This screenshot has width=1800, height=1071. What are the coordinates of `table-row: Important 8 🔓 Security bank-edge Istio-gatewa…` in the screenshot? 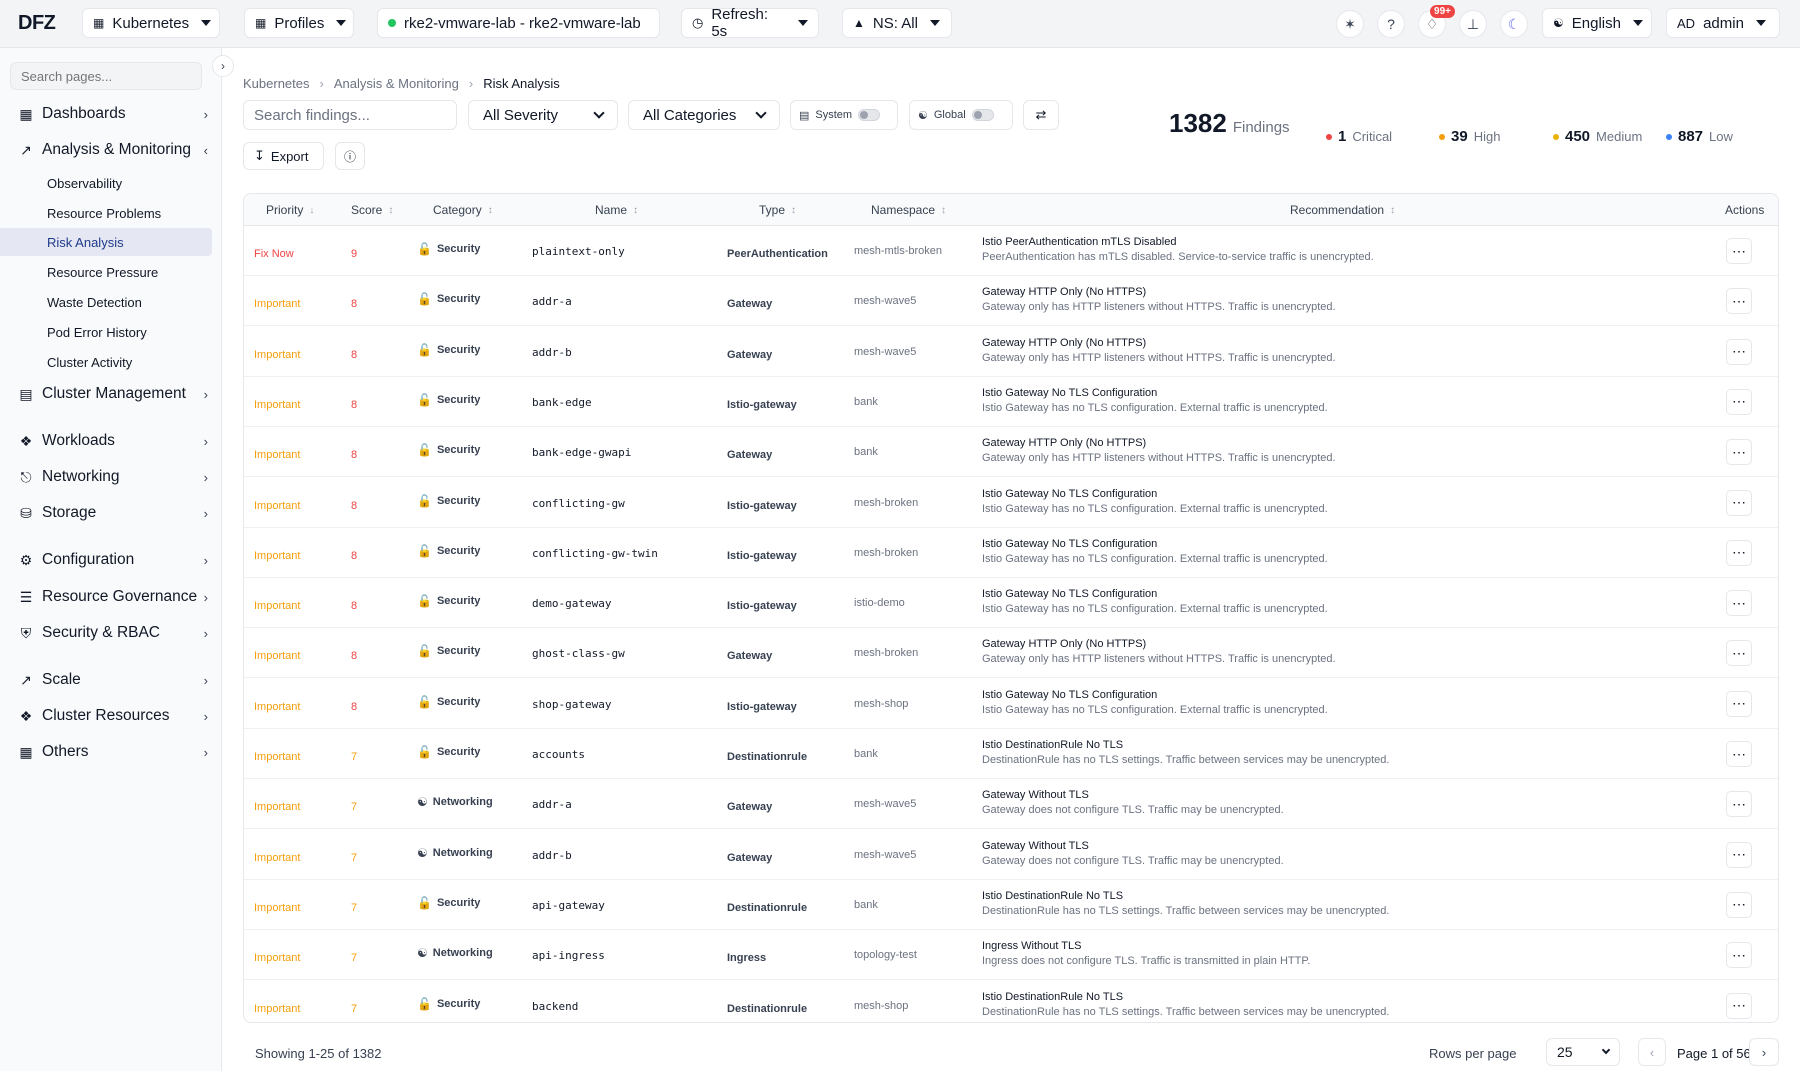 It's located at (1011, 402).